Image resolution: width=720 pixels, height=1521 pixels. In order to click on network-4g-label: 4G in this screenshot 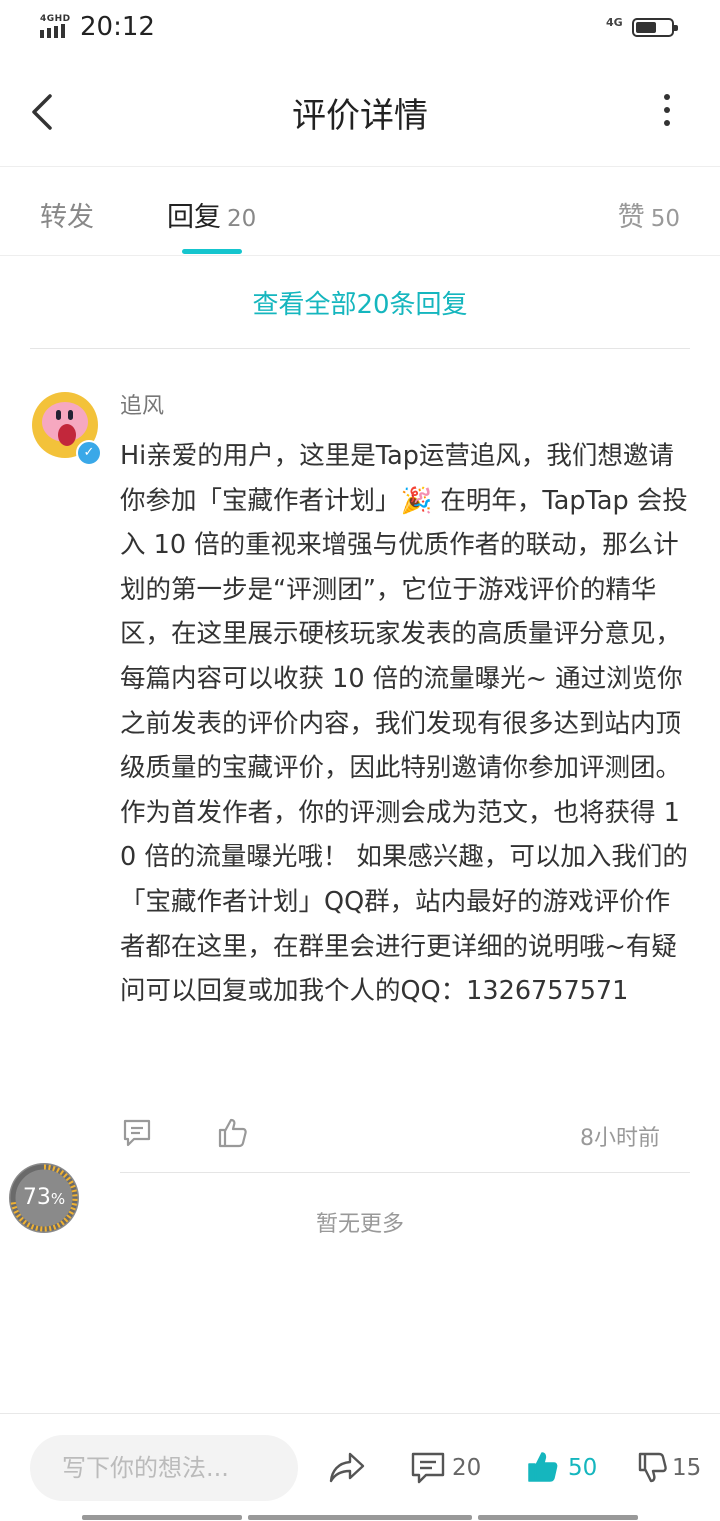, I will do `click(614, 22)`.